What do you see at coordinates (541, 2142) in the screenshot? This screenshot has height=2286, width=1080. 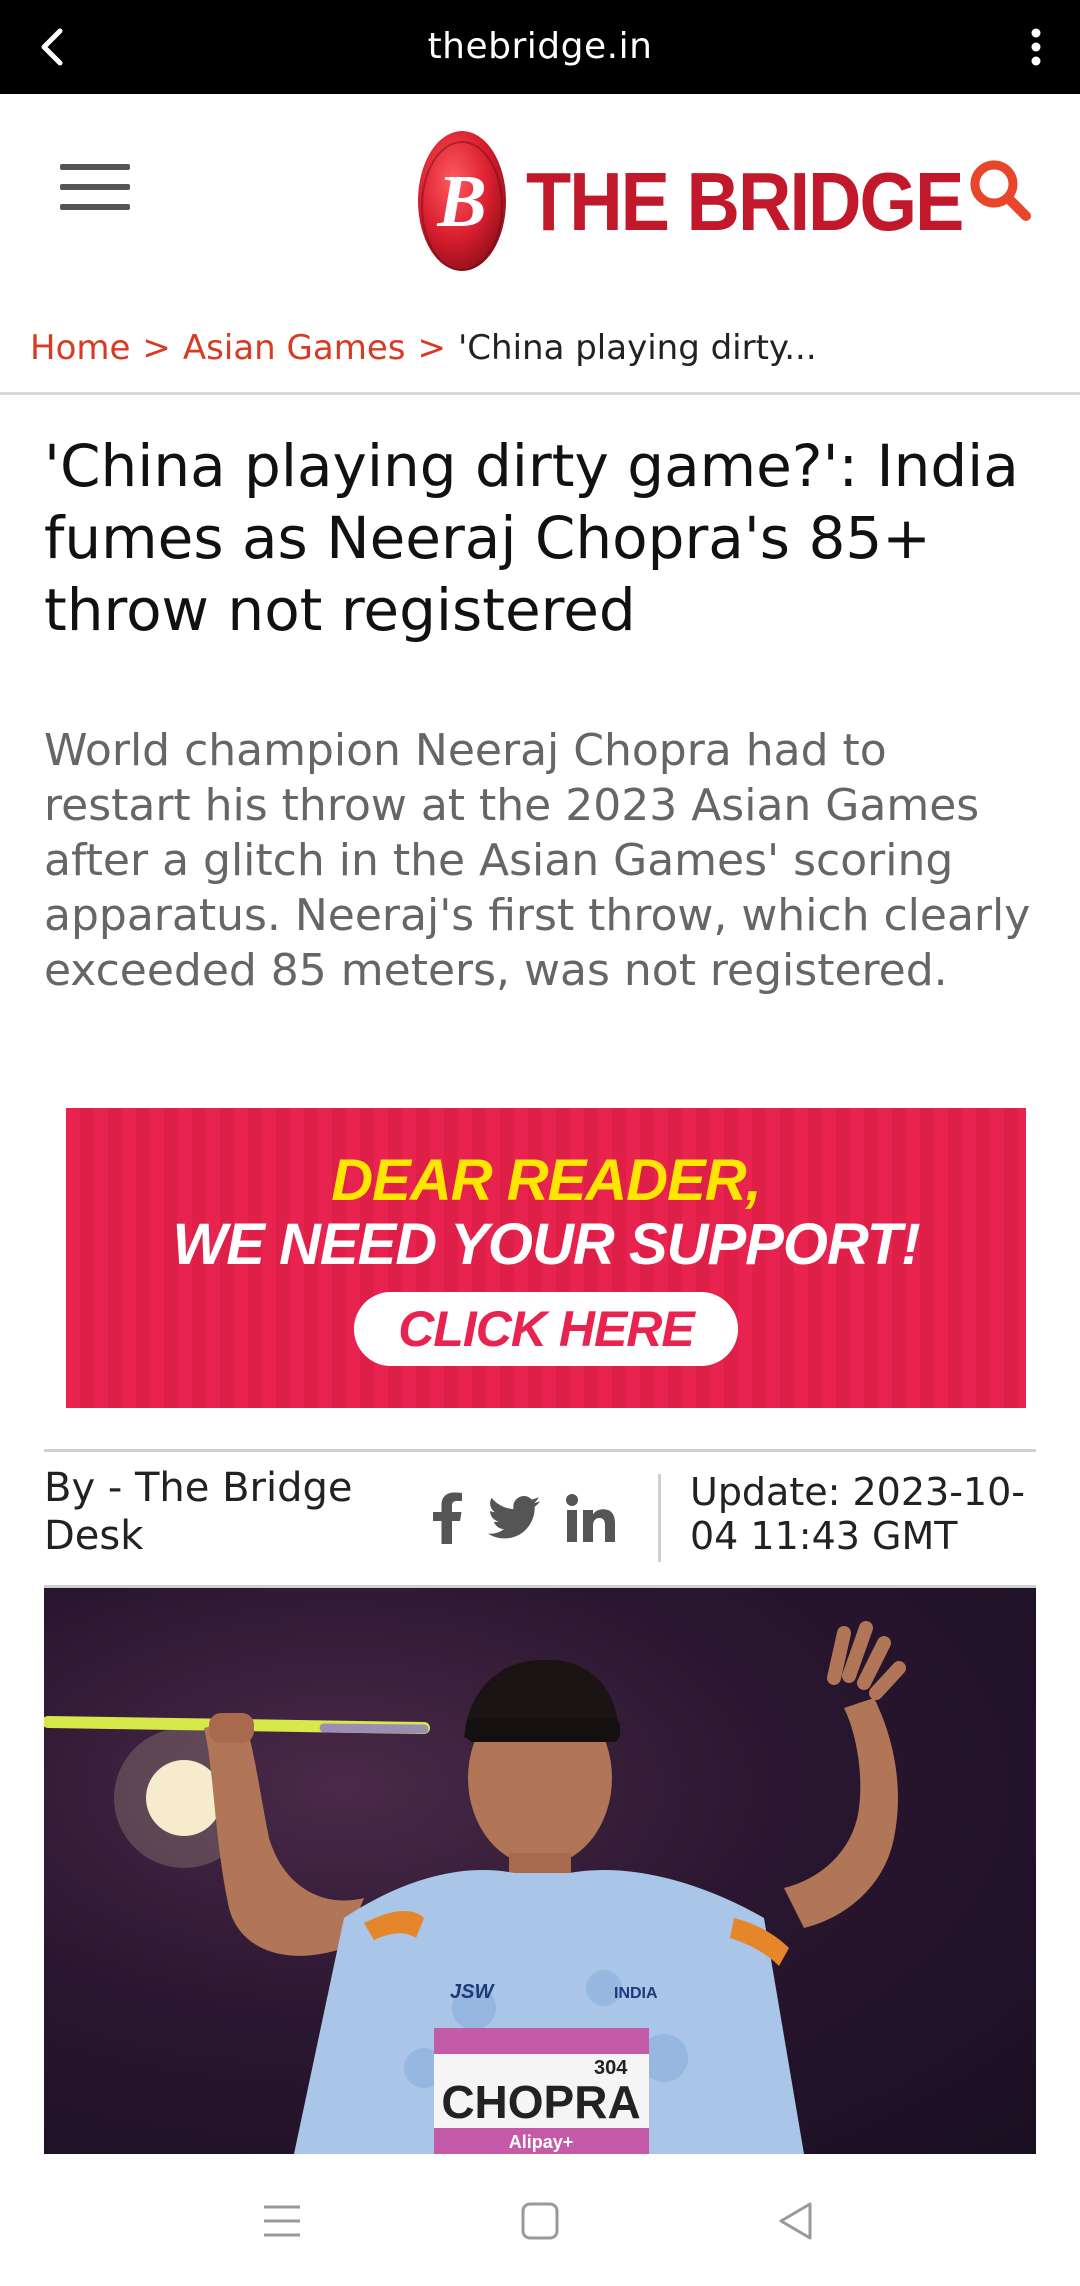 I see `bib-sponsor-text: Alipay+` at bounding box center [541, 2142].